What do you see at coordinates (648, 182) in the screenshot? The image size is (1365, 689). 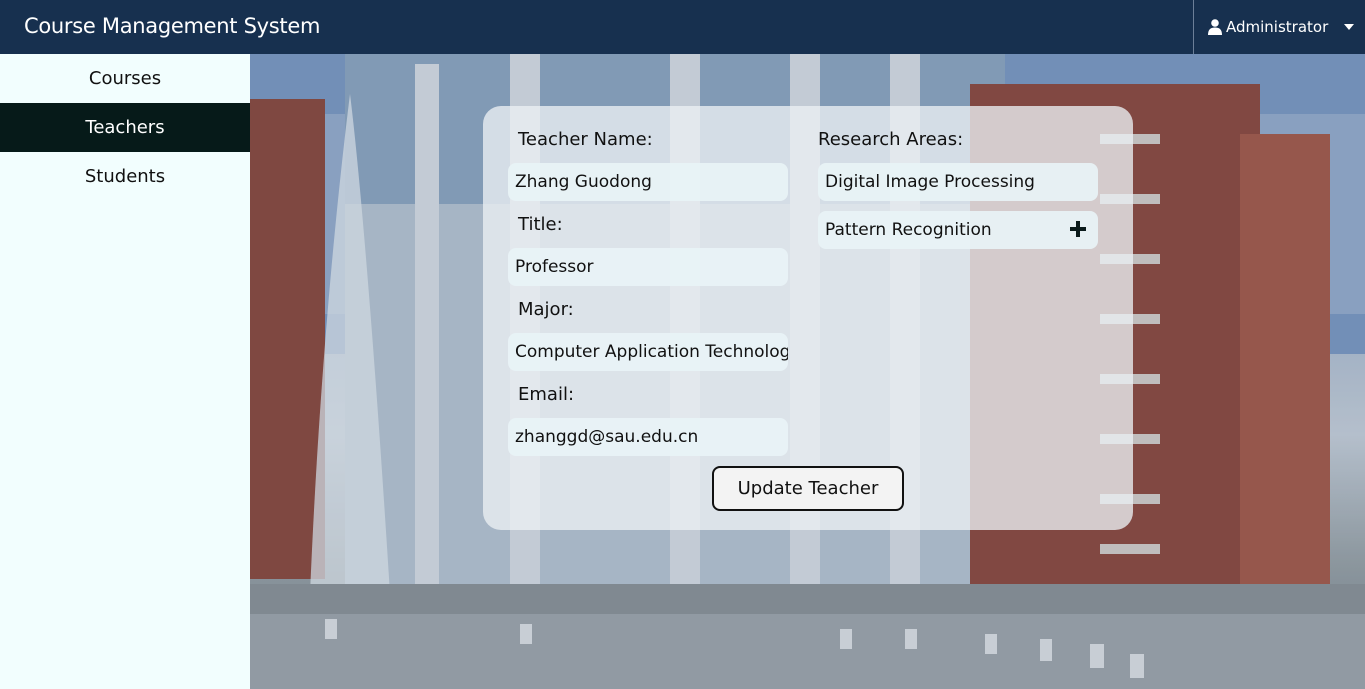 I see `teacher-name-input` at bounding box center [648, 182].